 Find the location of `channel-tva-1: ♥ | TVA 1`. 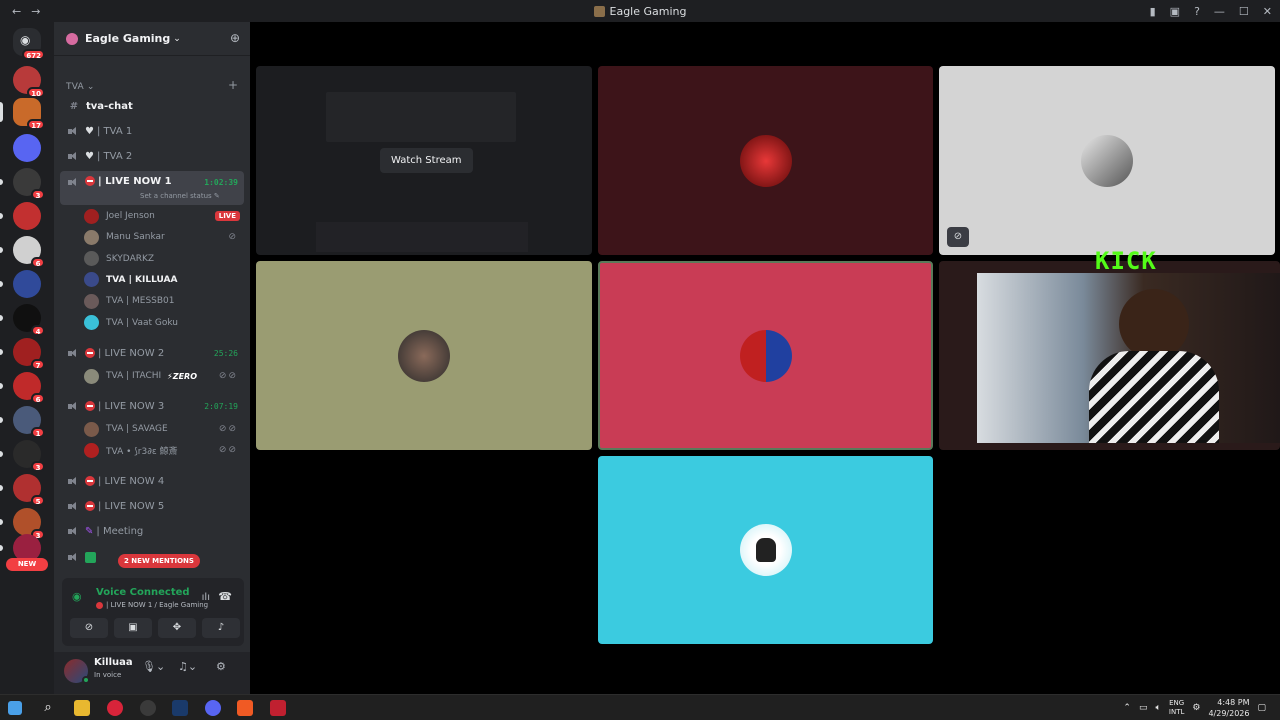

channel-tva-1: ♥ | TVA 1 is located at coordinates (152, 131).